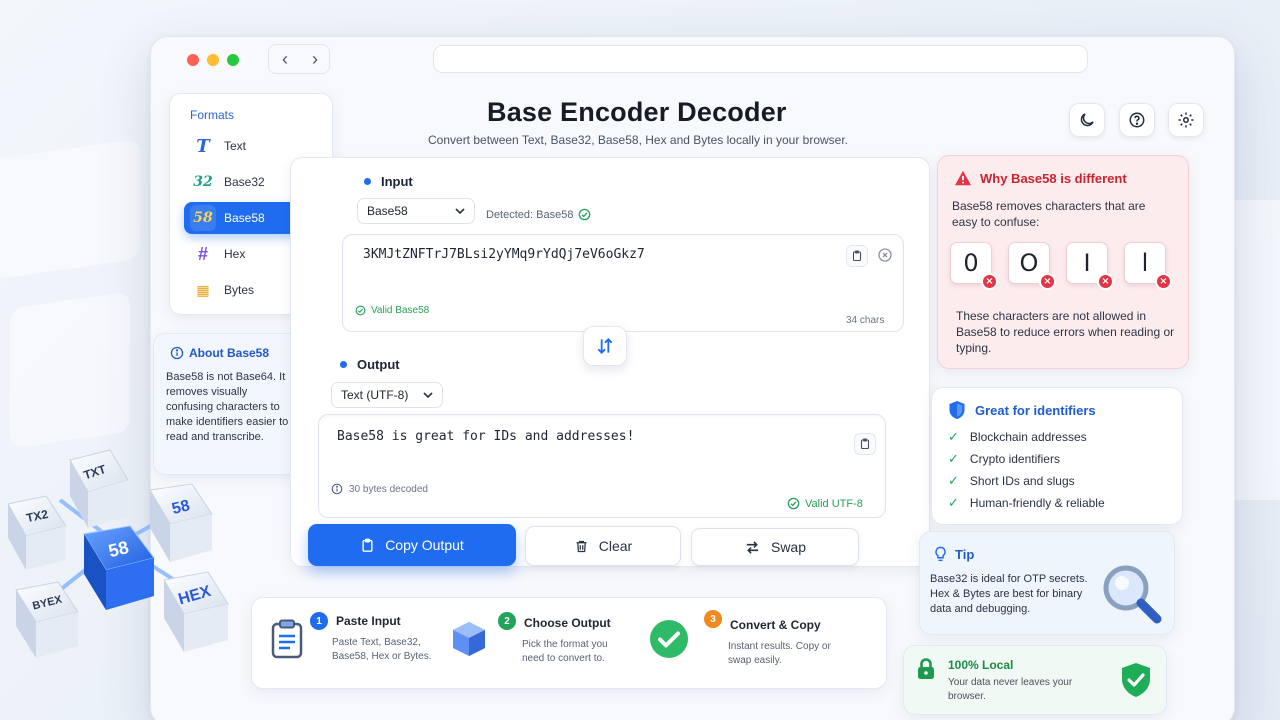 Image resolution: width=1280 pixels, height=720 pixels. Describe the element at coordinates (193, 60) in the screenshot. I see `close-window-button` at that location.